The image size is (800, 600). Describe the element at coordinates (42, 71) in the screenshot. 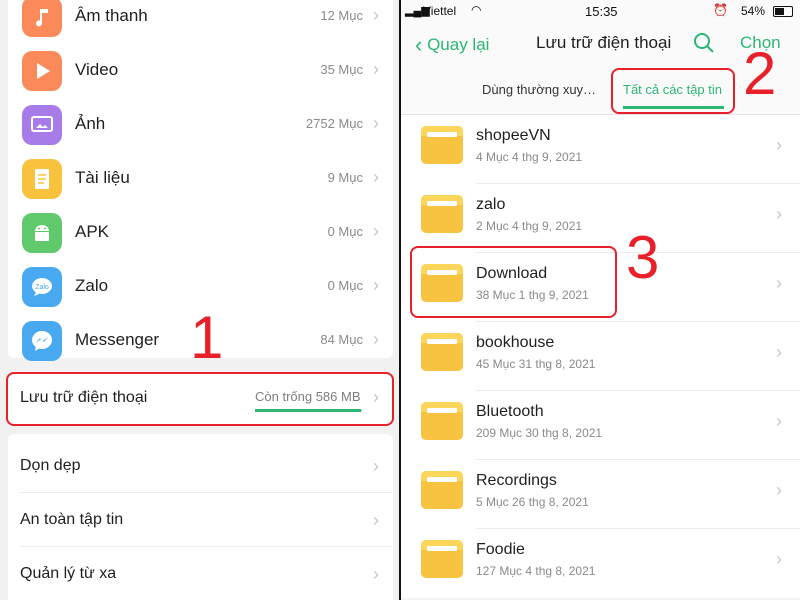

I see `play-icon` at that location.